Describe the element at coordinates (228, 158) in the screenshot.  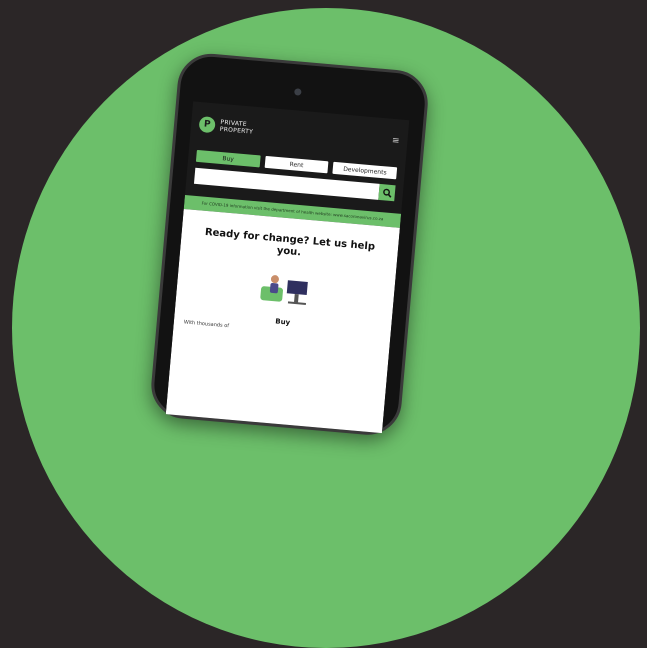
I see `tab-buy: Buy` at that location.